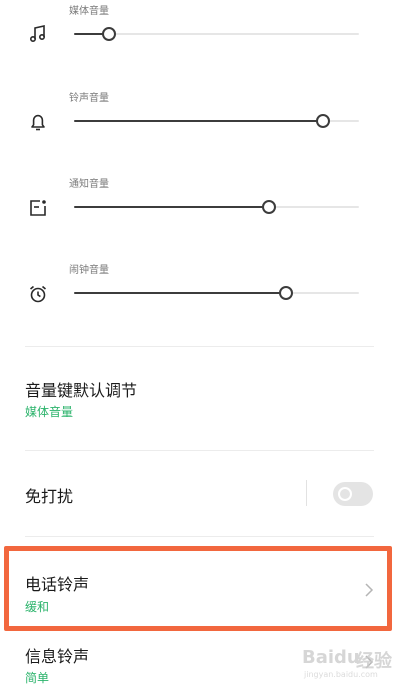 The width and height of the screenshot is (407, 689). Describe the element at coordinates (198, 588) in the screenshot. I see `highlight-annotation` at that location.